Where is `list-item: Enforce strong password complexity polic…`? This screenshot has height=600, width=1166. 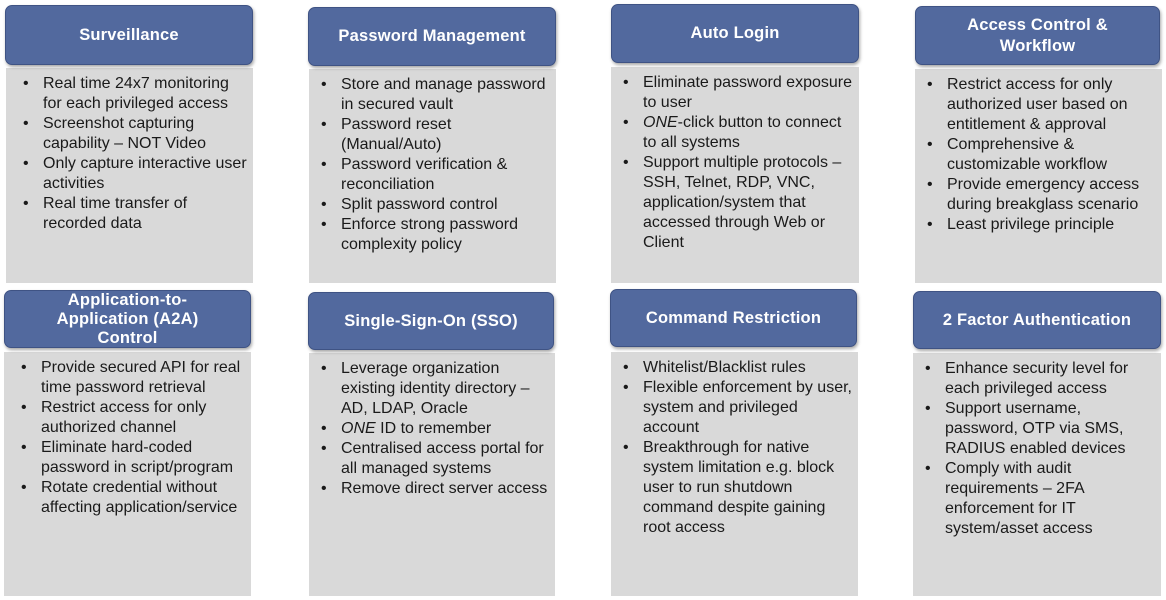 list-item: Enforce strong password complexity polic… is located at coordinates (435, 235).